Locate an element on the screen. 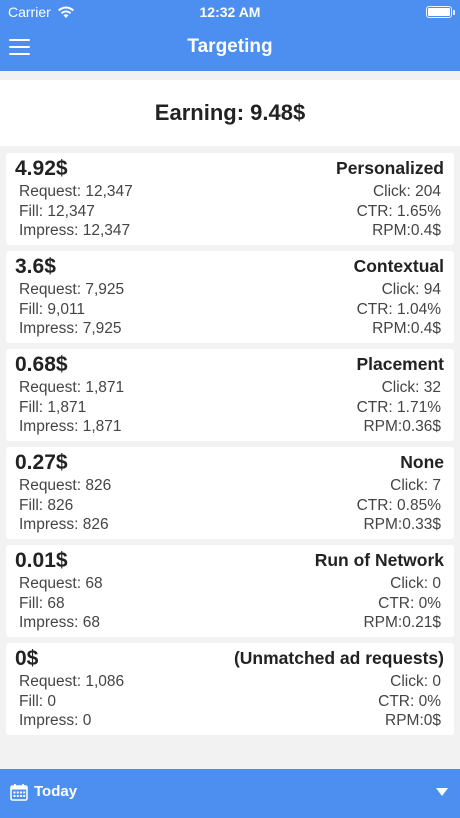 The width and height of the screenshot is (460, 818). fill-count: Fill: 68 is located at coordinates (42, 603).